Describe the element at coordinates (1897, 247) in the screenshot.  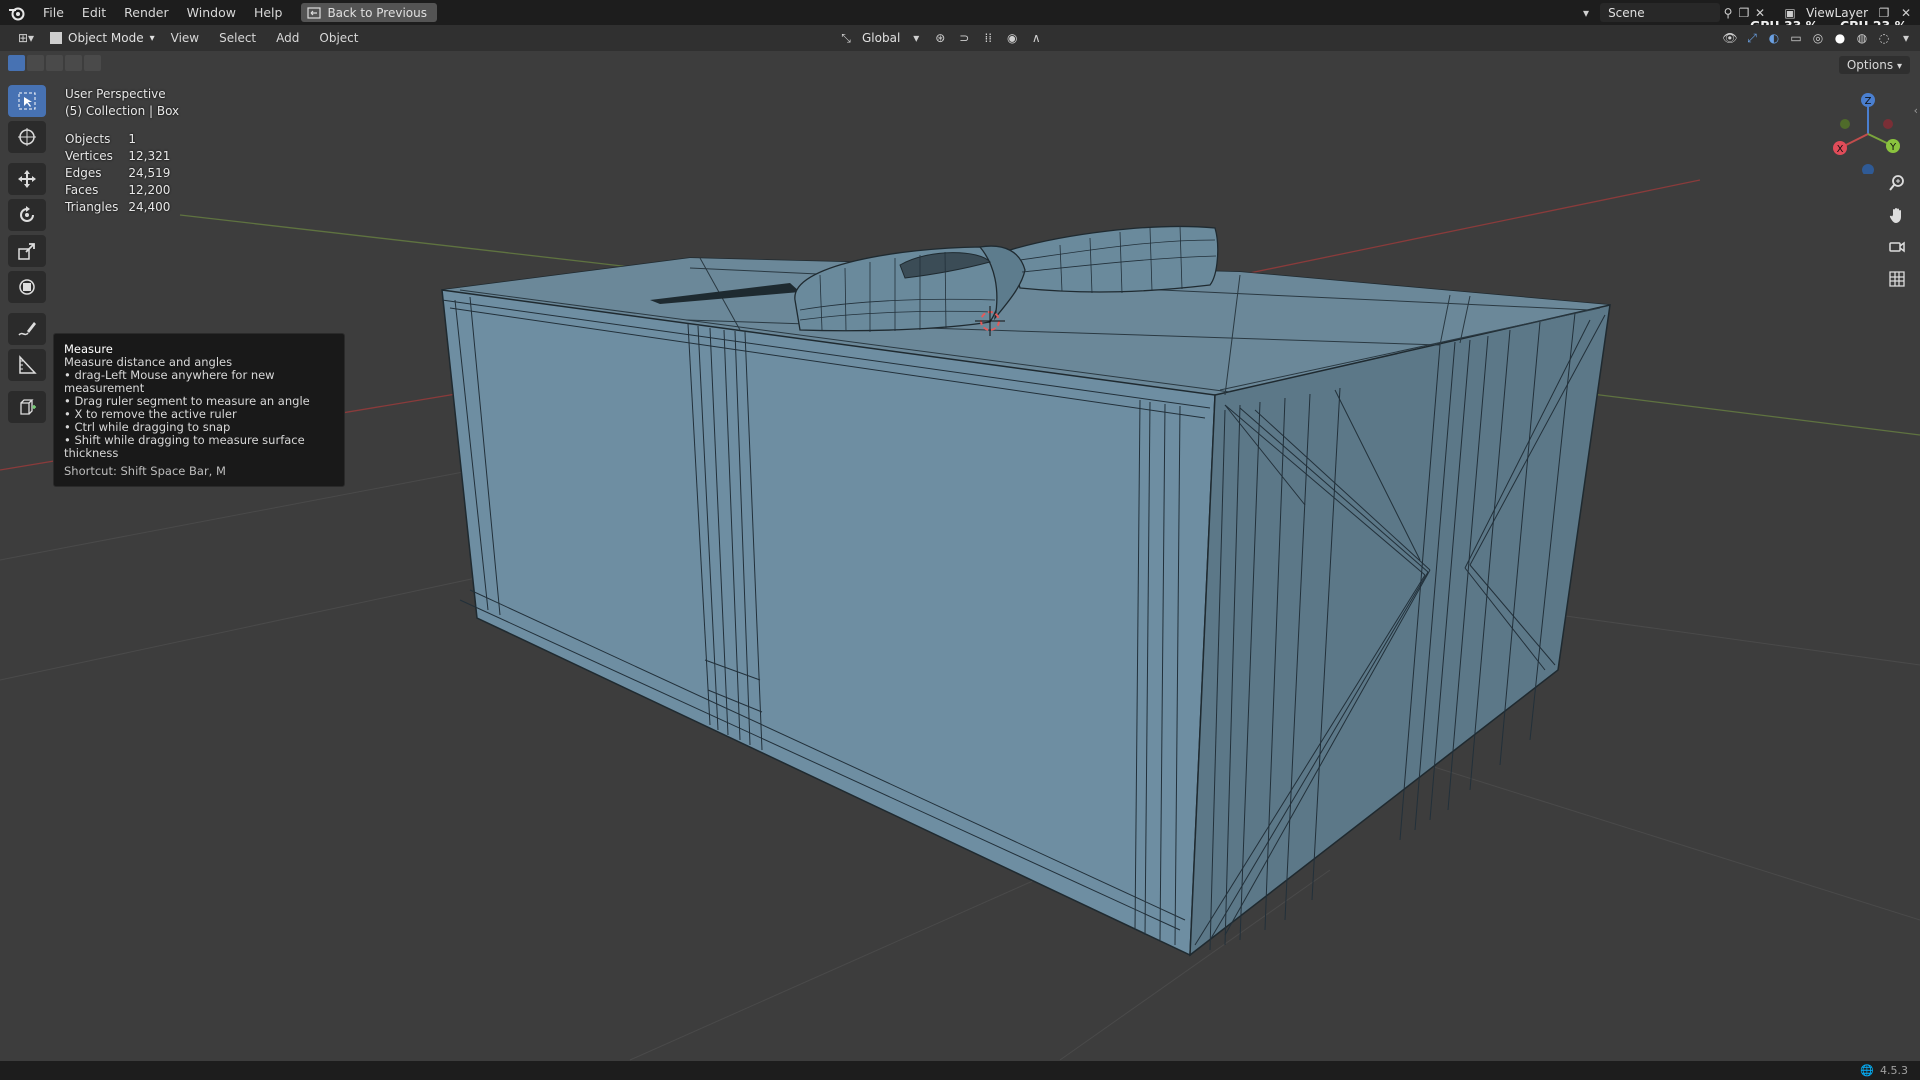
I see `camera-view-button` at that location.